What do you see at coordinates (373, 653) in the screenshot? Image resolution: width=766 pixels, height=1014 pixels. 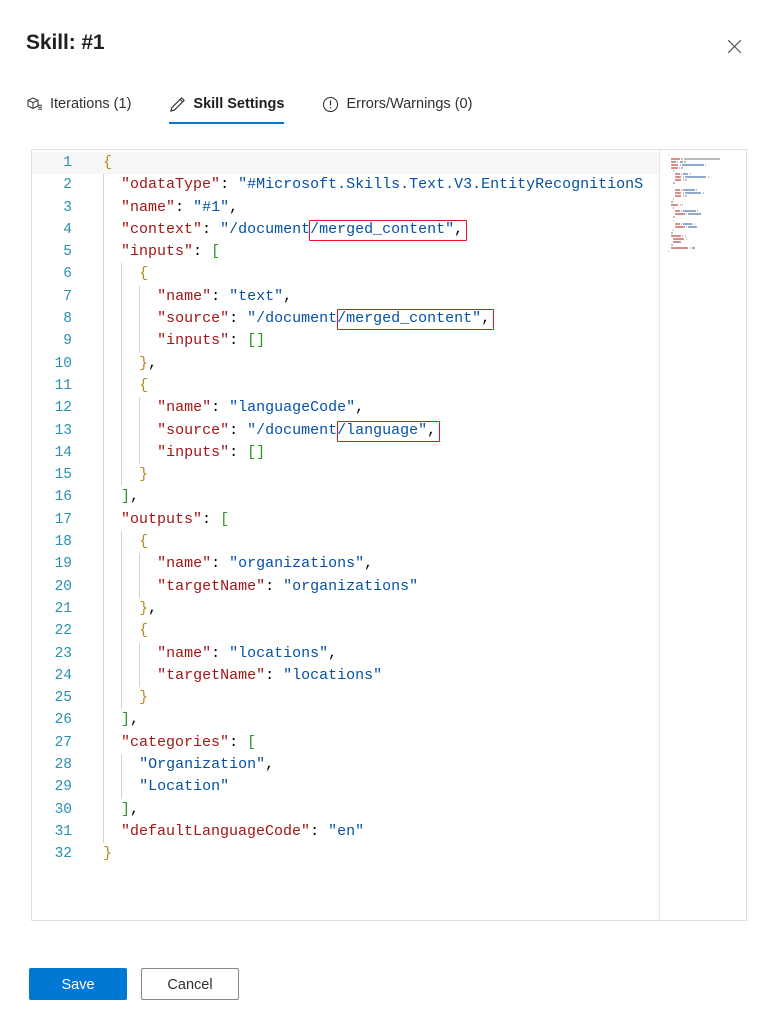 I see `code-line-text: "name": "locations",` at bounding box center [373, 653].